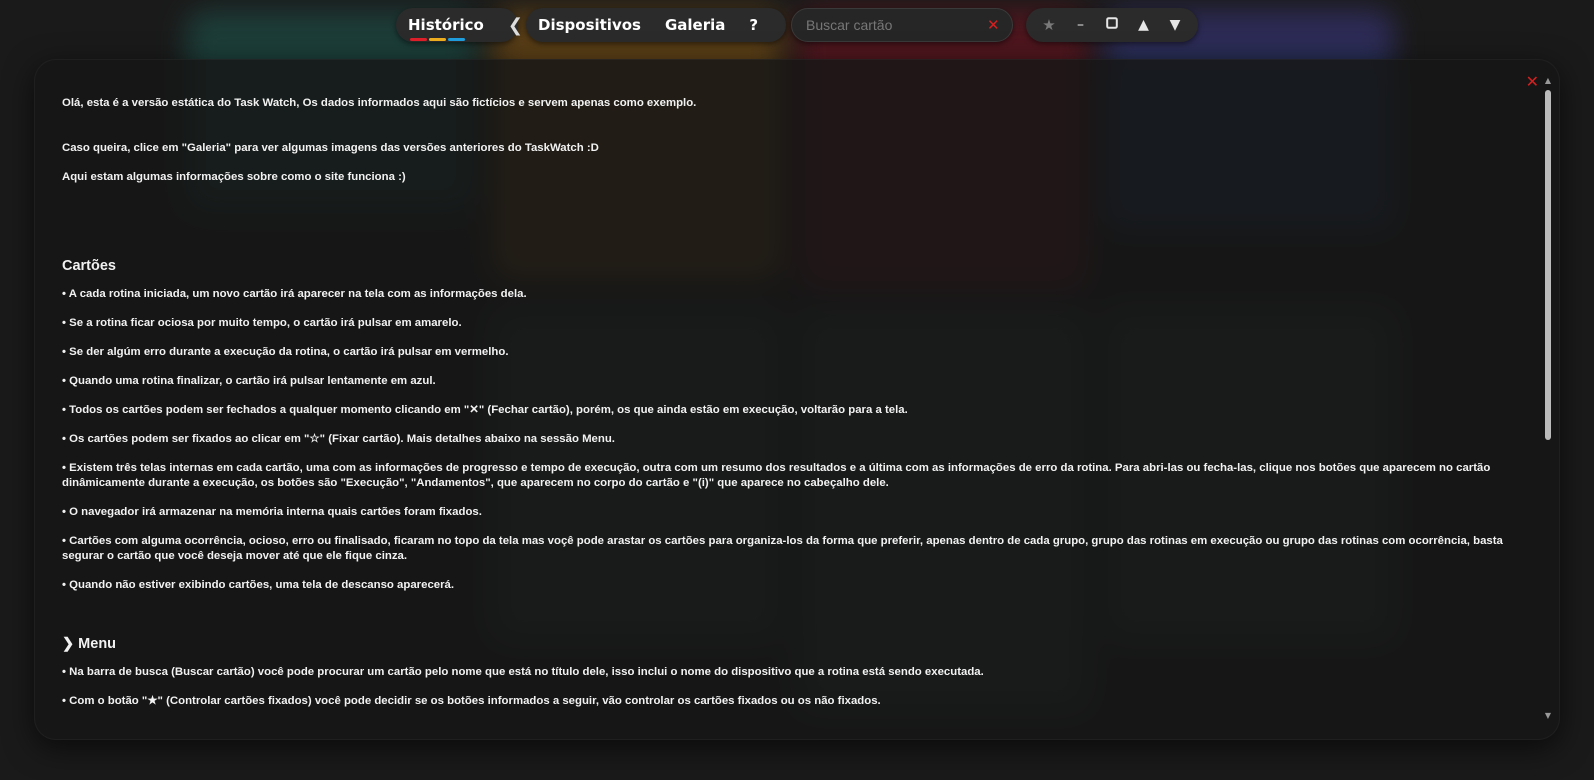 The height and width of the screenshot is (780, 1594). I want to click on scroll-down-icon: ▼, so click(1548, 715).